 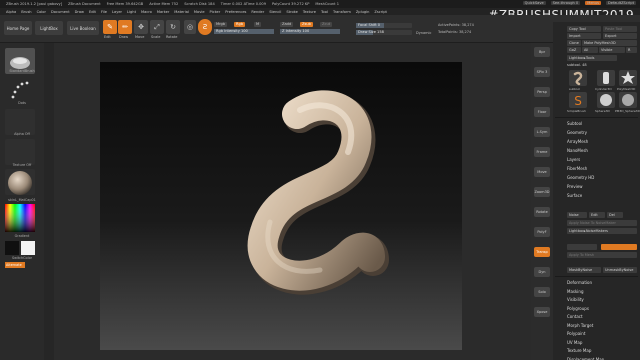 I want to click on palette-menu-arraymesh: ArrayMesh, so click(x=577, y=141).